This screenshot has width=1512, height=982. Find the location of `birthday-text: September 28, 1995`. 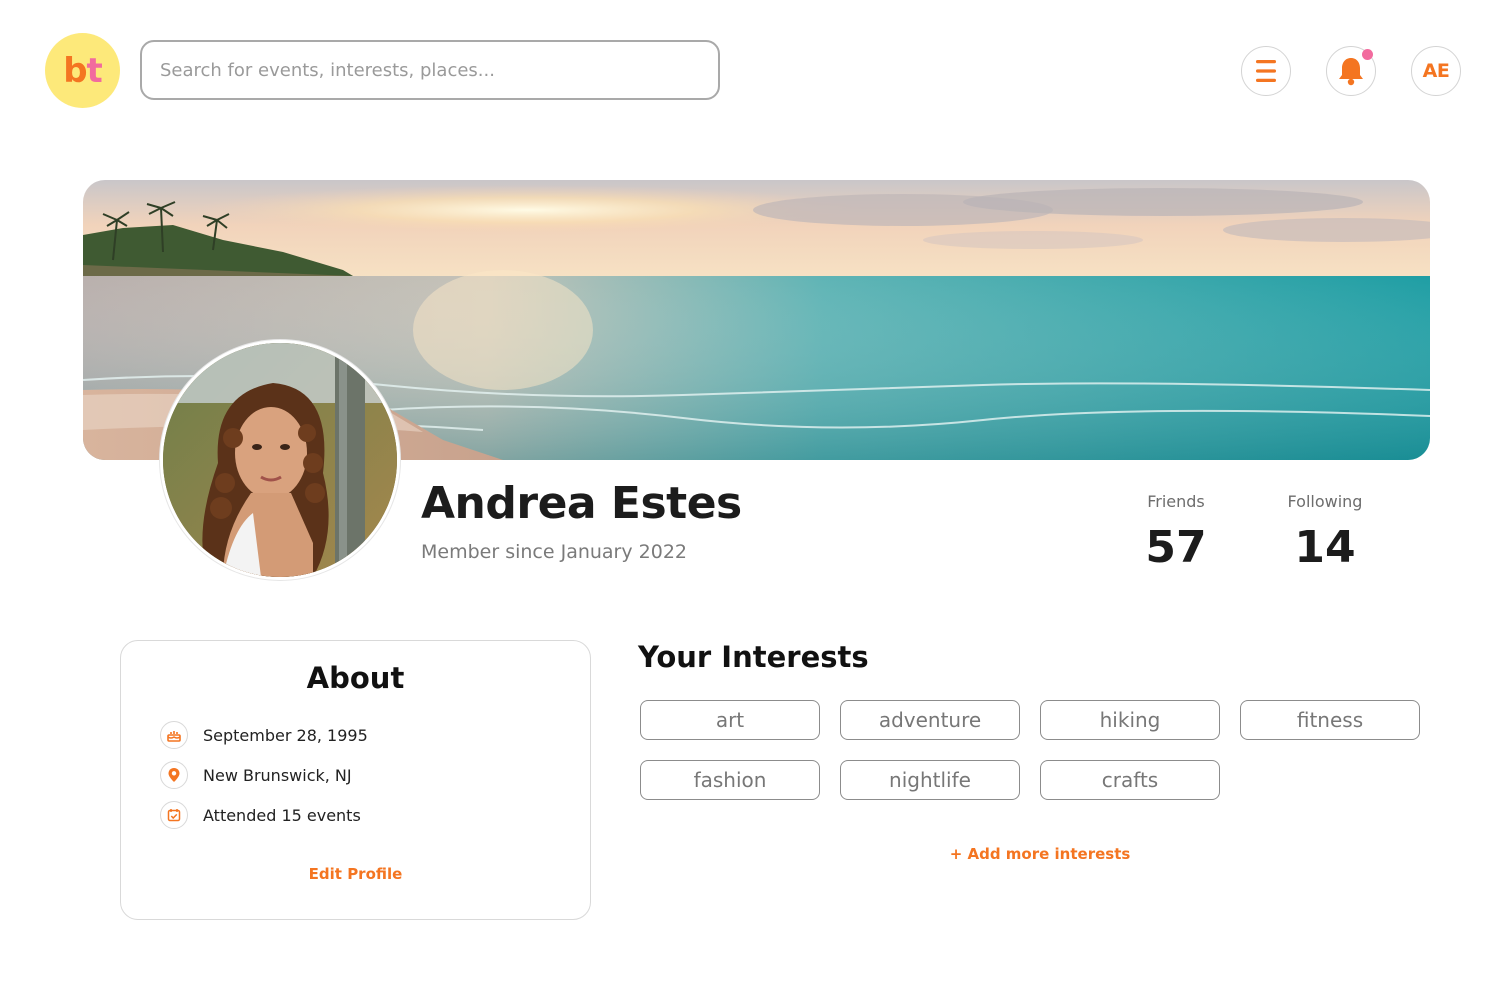

birthday-text: September 28, 1995 is located at coordinates (285, 735).